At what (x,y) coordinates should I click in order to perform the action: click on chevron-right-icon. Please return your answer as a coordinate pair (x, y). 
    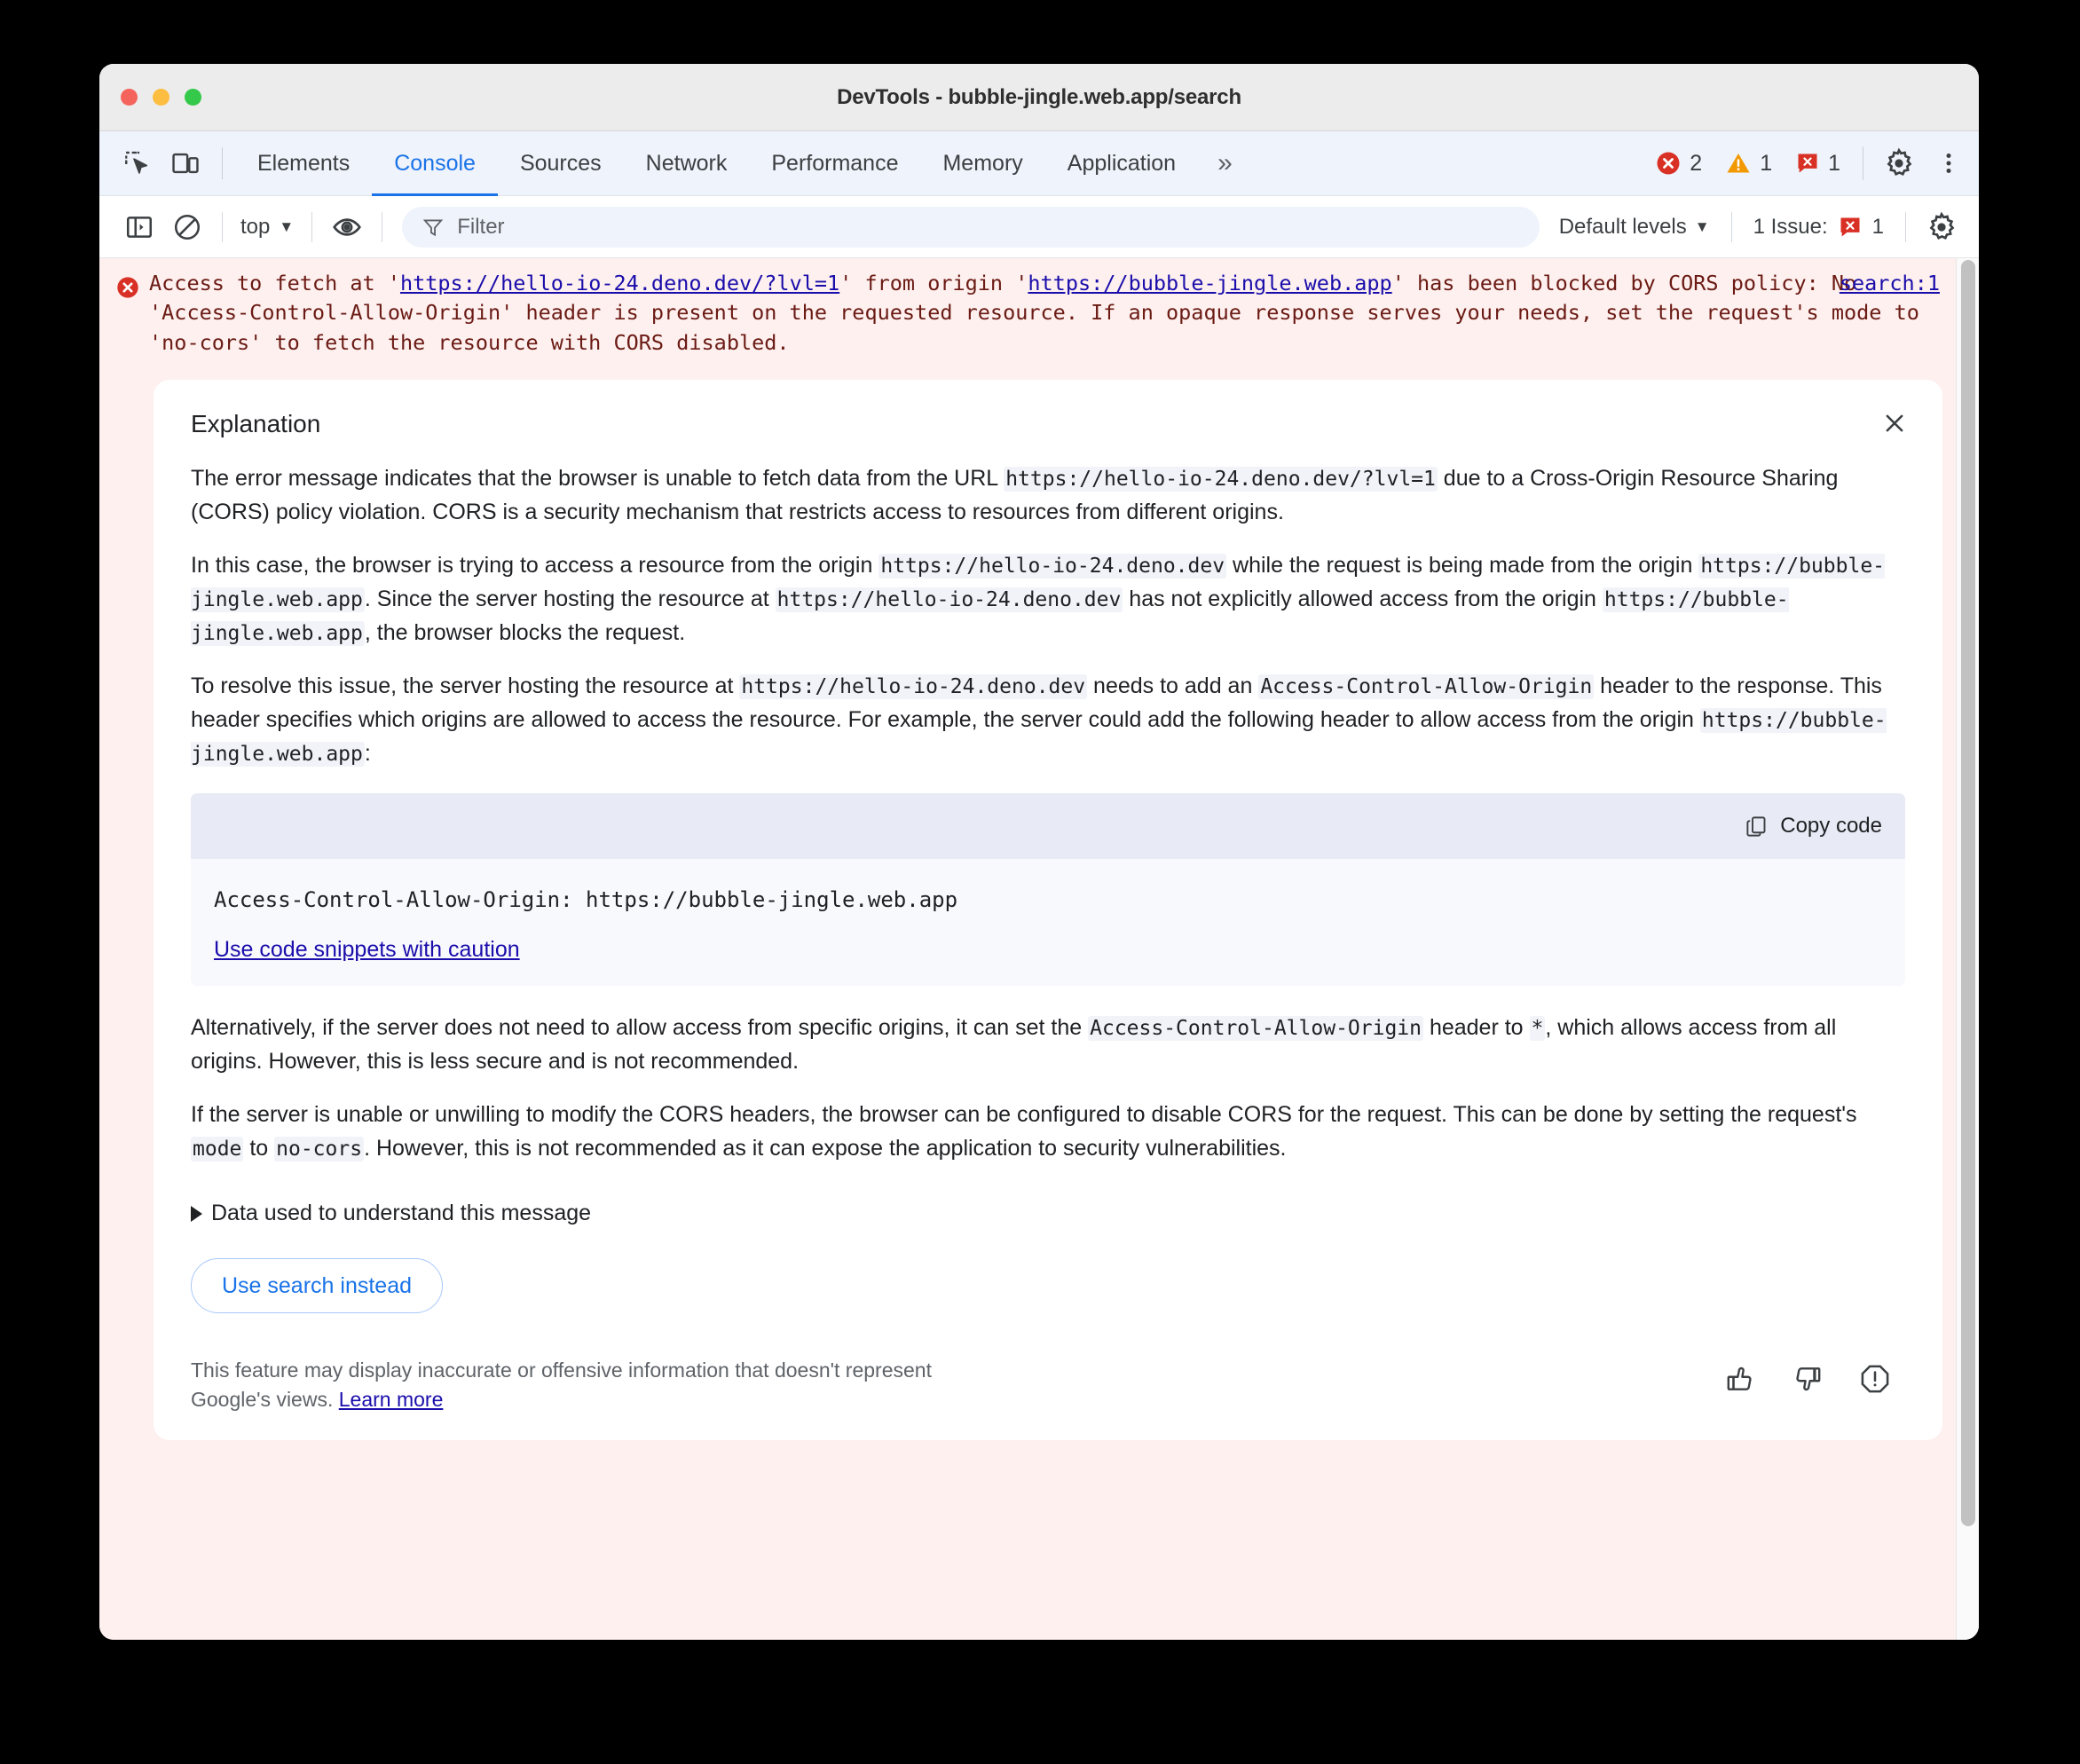
    Looking at the image, I should click on (196, 1213).